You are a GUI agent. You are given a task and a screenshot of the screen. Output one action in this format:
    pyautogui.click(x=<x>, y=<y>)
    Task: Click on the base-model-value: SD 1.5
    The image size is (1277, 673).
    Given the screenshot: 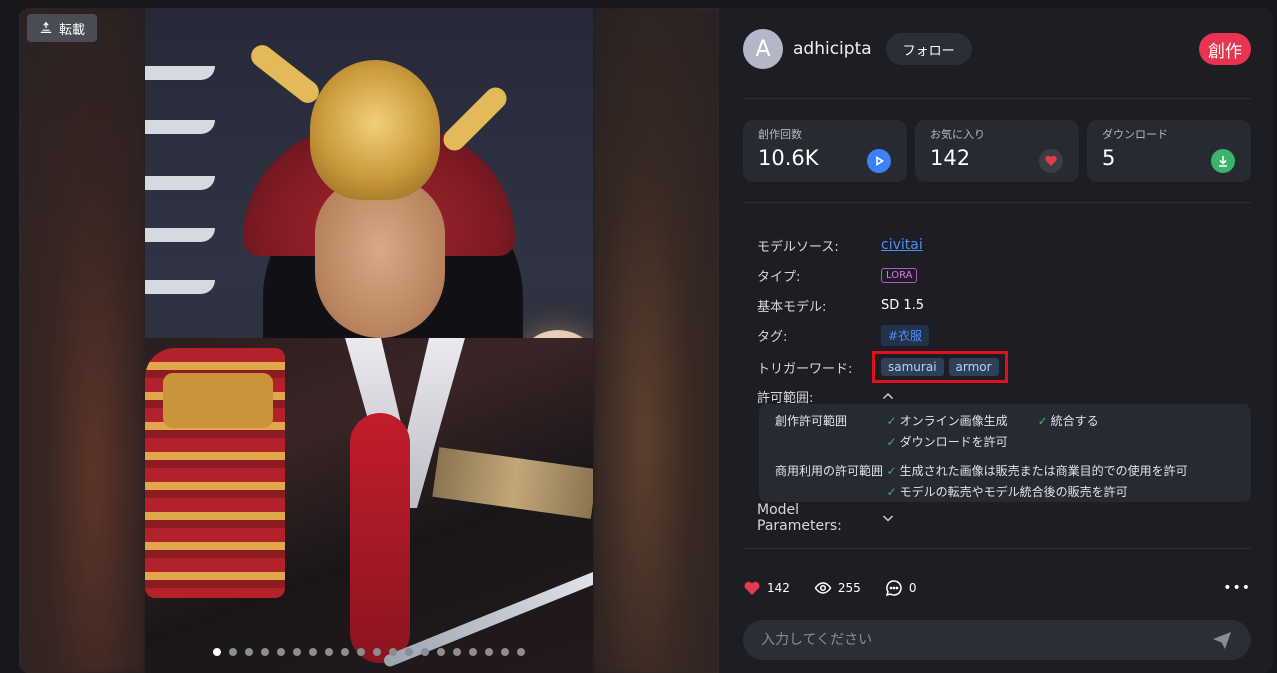 What is the action you would take?
    pyautogui.click(x=903, y=305)
    